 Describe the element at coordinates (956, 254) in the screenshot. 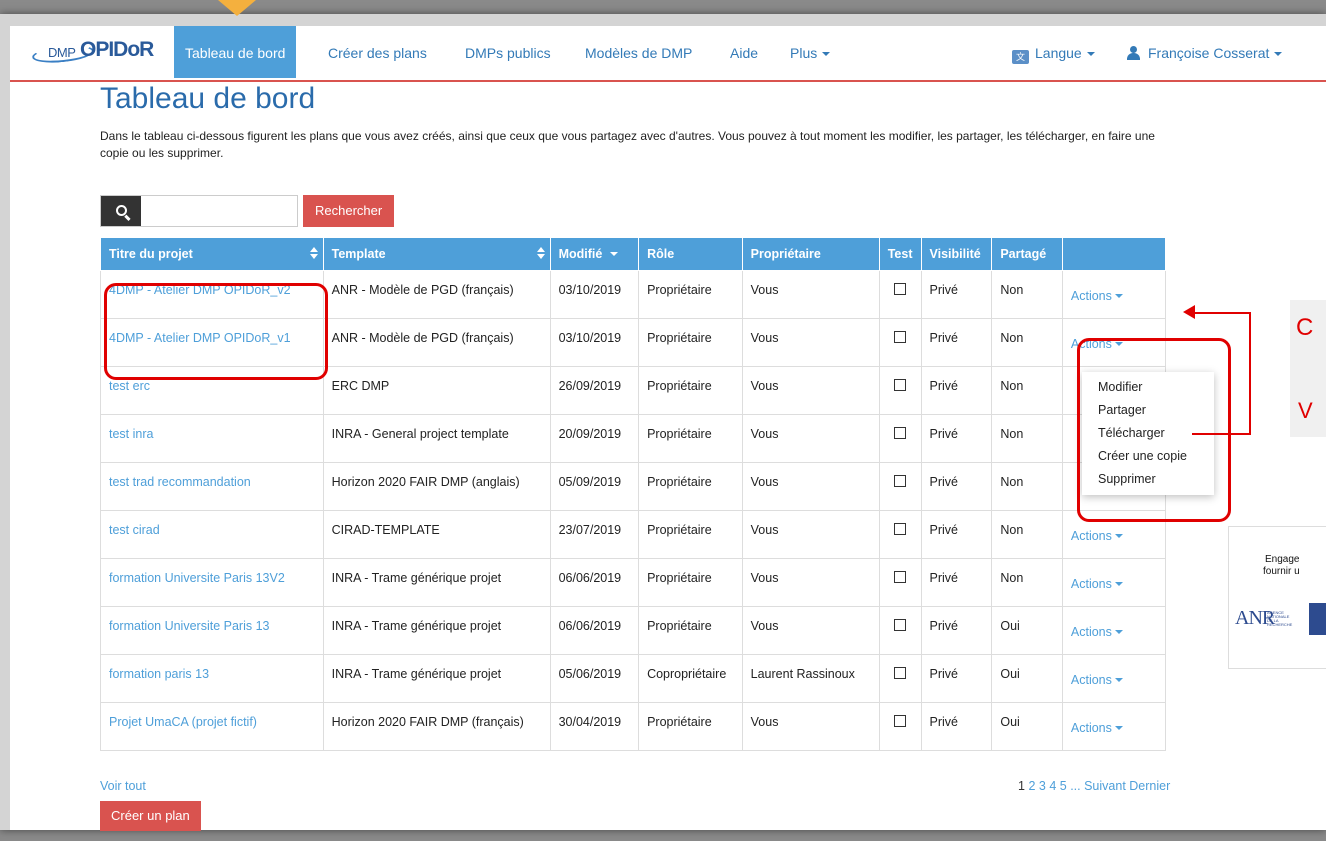

I see `col-header-visibilite: Visibilité` at that location.